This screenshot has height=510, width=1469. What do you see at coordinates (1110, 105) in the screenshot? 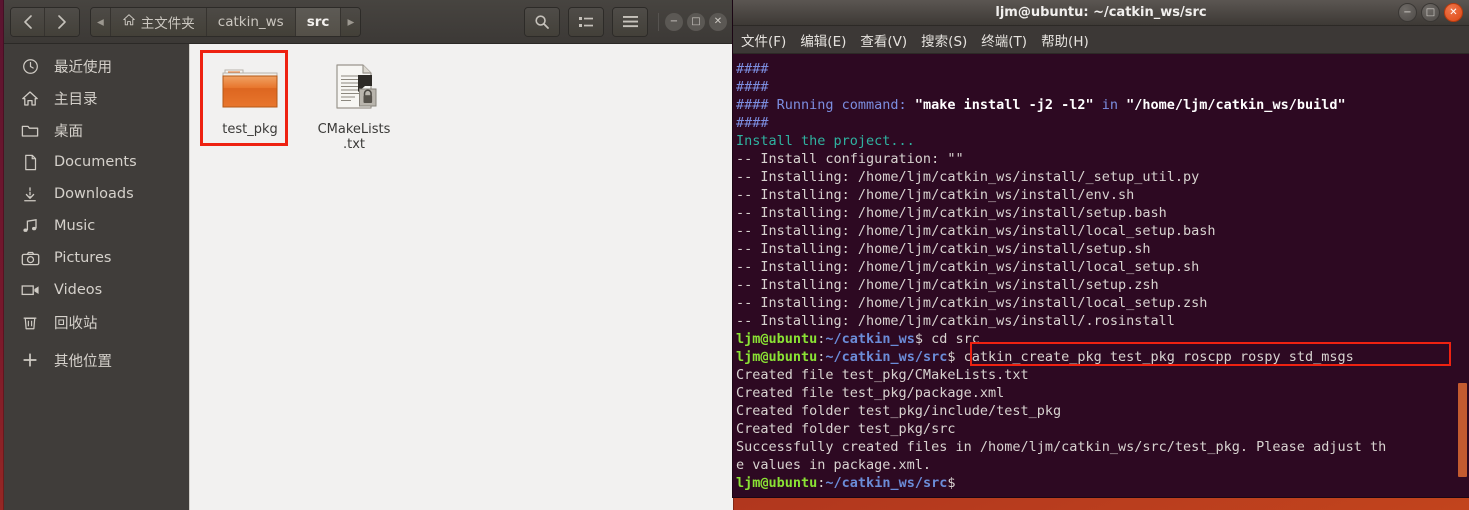
I see `terminal-text: in` at bounding box center [1110, 105].